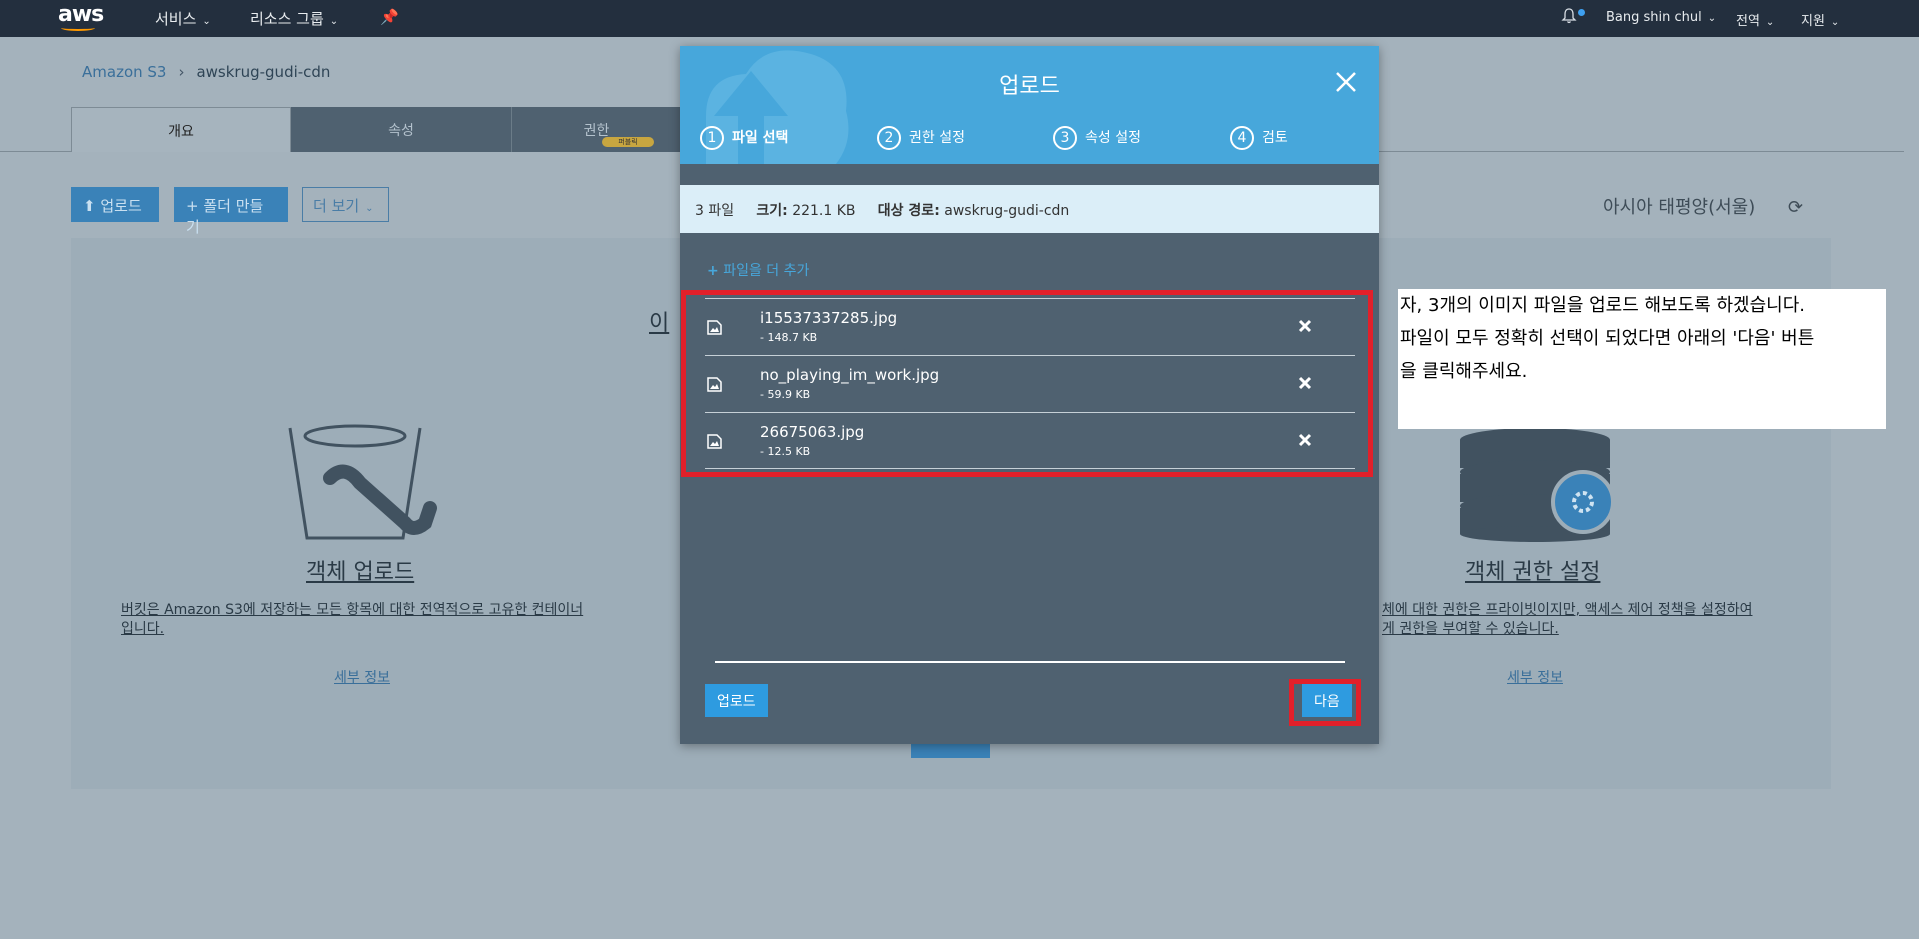 The image size is (1919, 939). I want to click on modal-header-strip, so click(1029, 174).